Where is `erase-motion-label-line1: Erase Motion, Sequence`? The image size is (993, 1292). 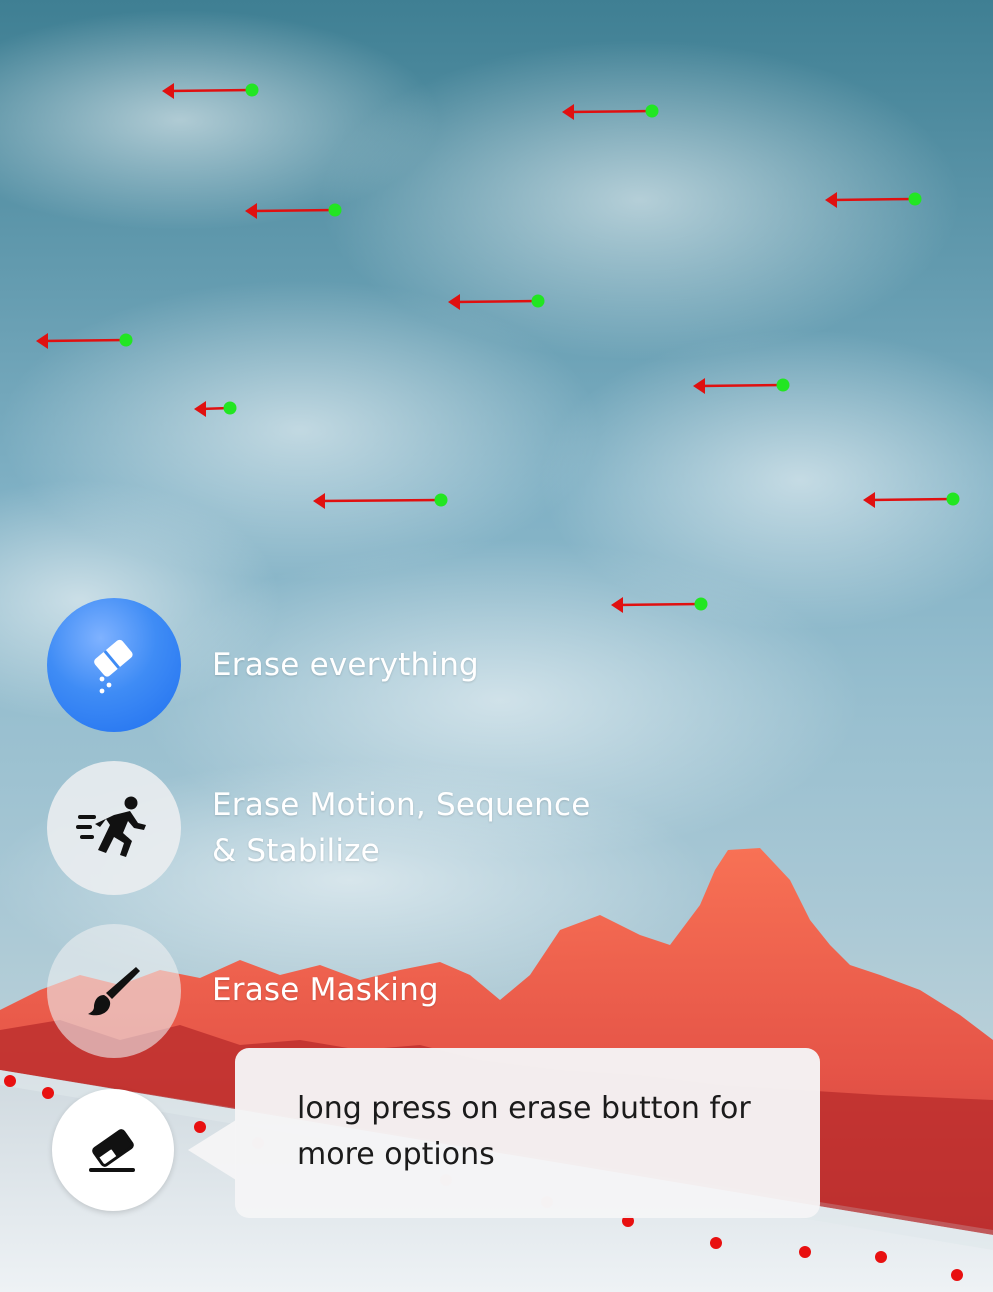 erase-motion-label-line1: Erase Motion, Sequence is located at coordinates (401, 805).